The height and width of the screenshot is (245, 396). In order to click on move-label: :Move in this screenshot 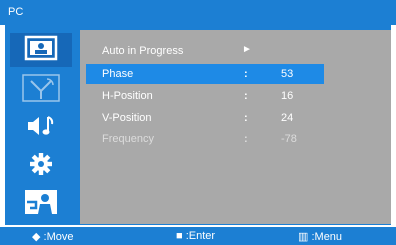, I will do `click(58, 237)`.